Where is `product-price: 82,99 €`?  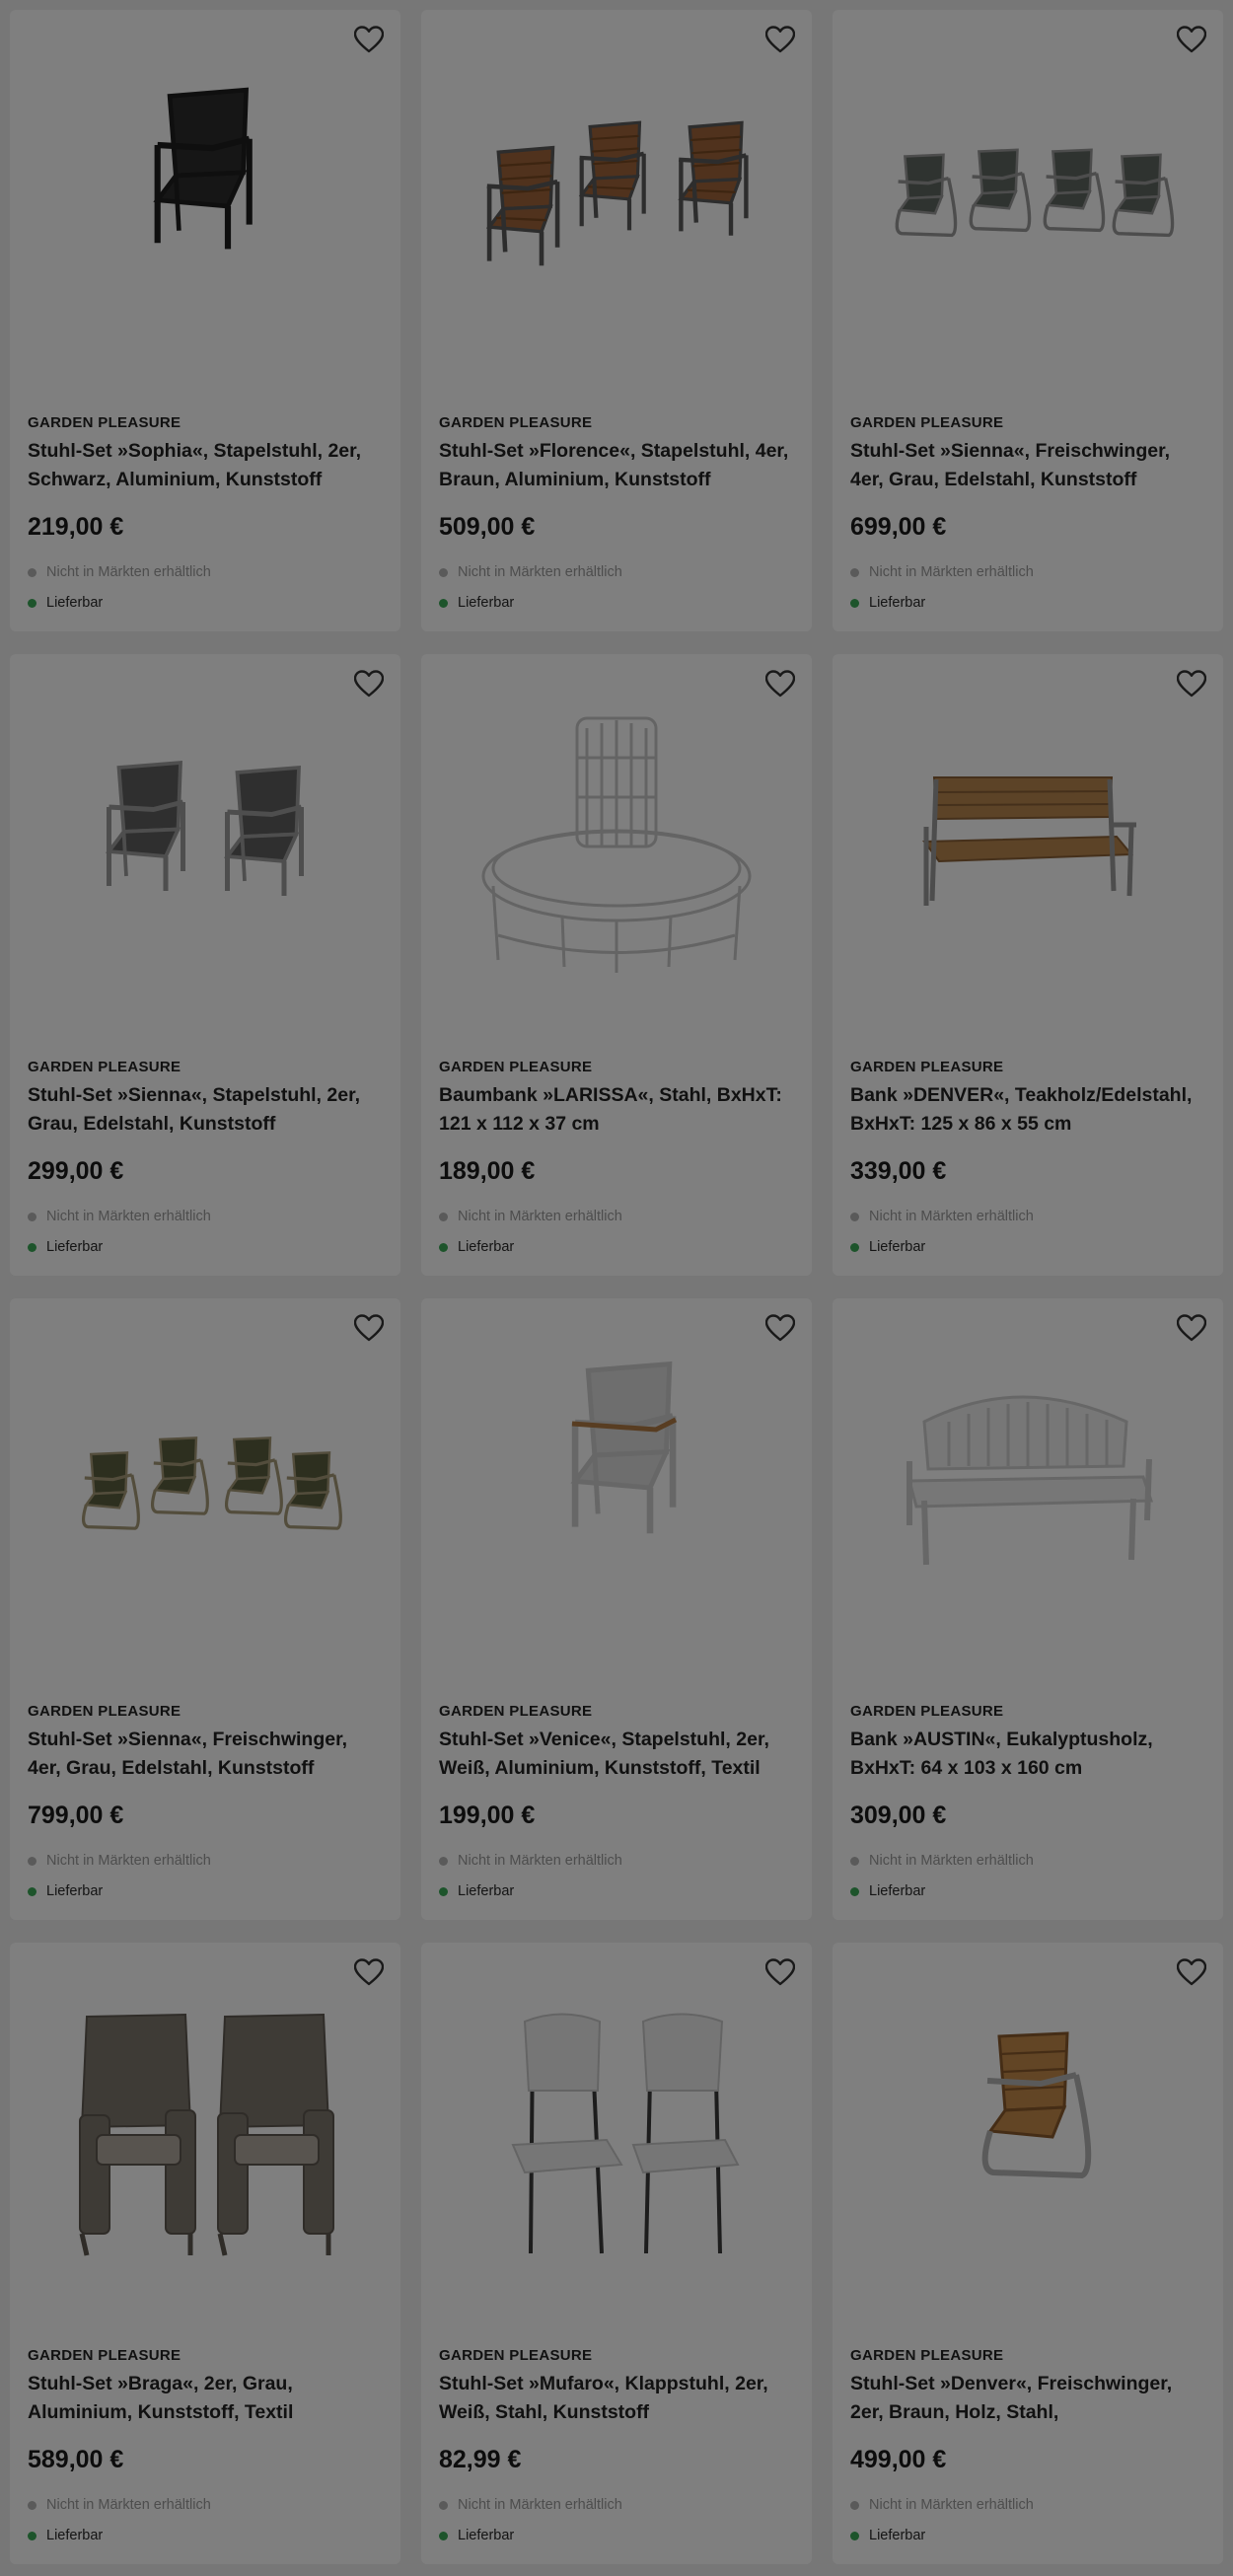
product-price: 82,99 € is located at coordinates (480, 2459).